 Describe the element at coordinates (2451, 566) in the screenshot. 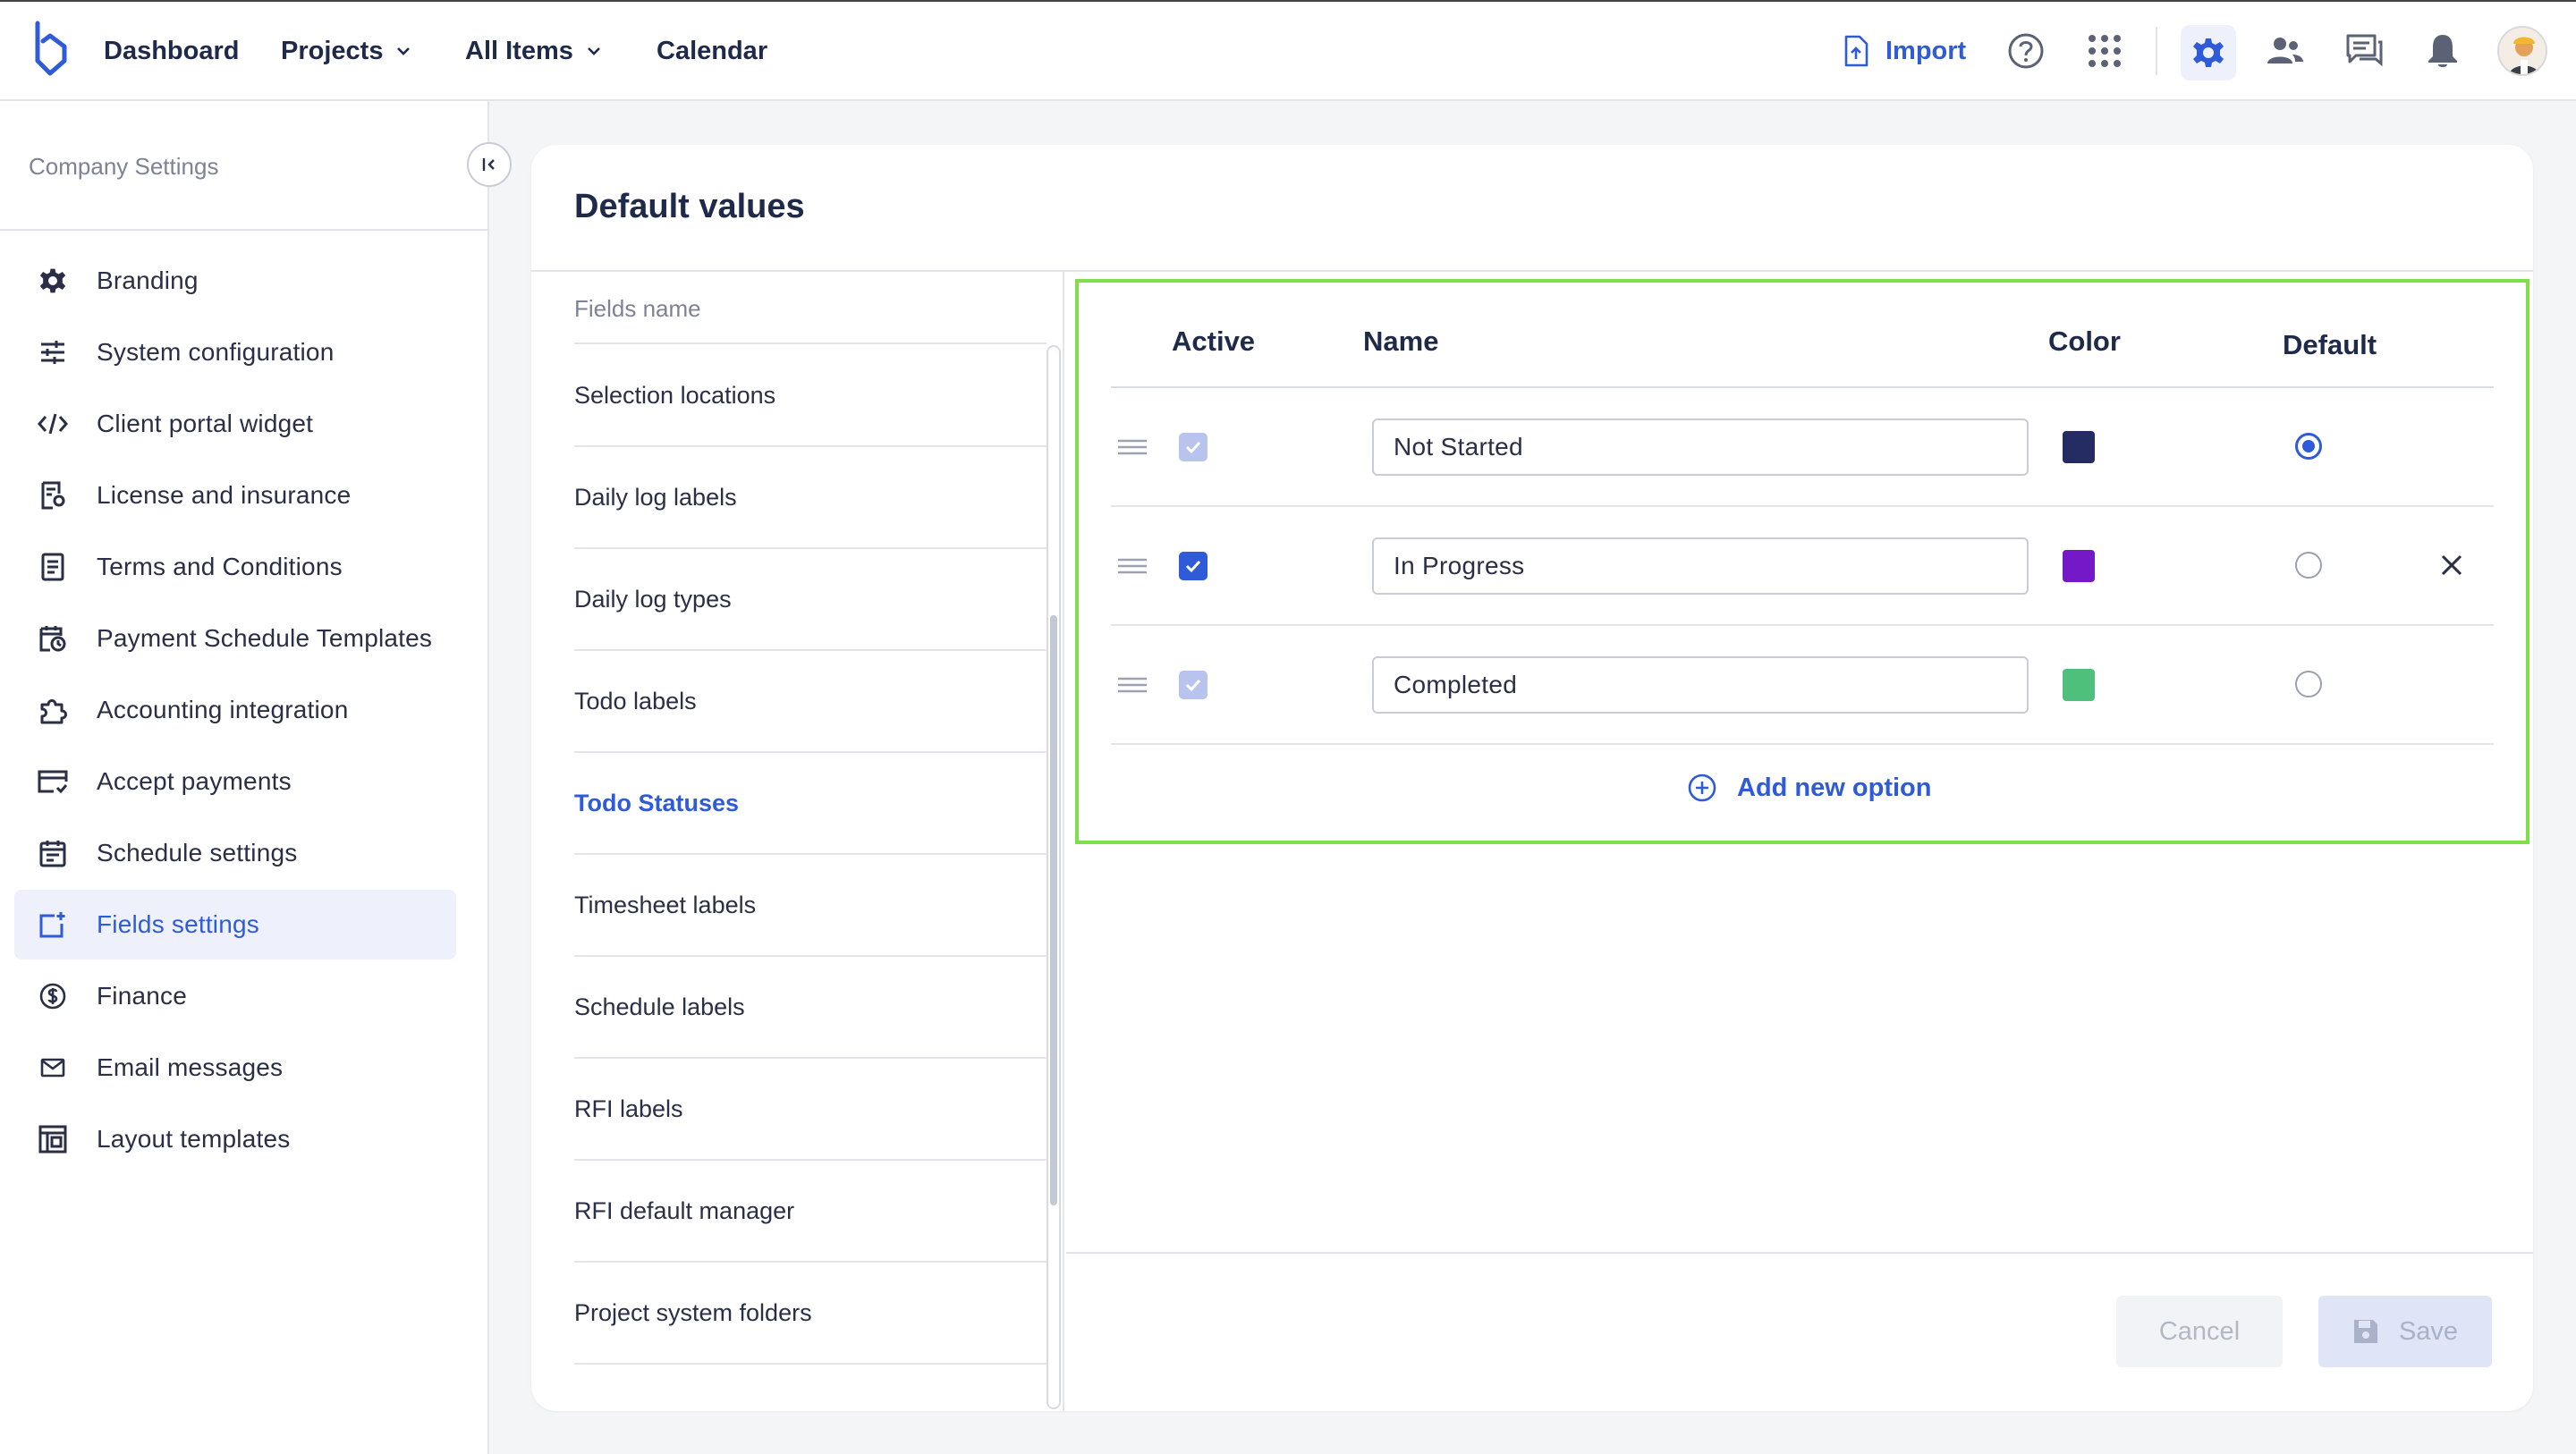

I see `close-icon` at that location.